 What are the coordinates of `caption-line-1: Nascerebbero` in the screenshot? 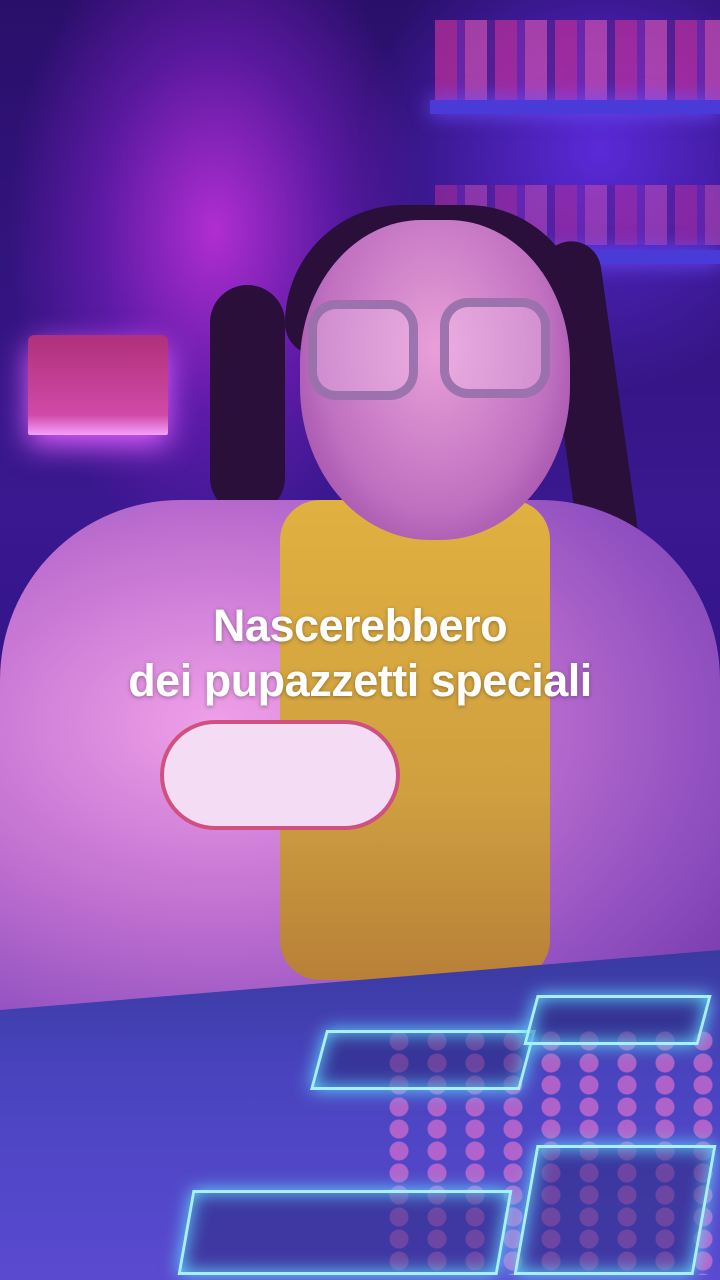 It's located at (360, 625).